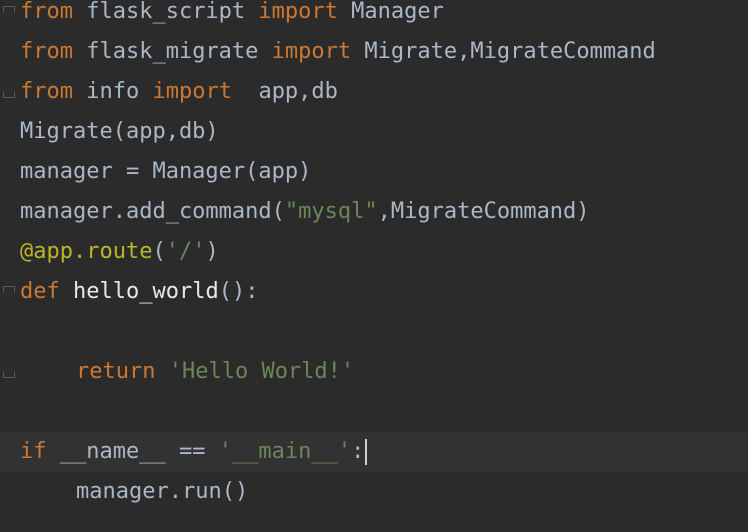  What do you see at coordinates (86, 251) in the screenshot?
I see `decorator: @app.route` at bounding box center [86, 251].